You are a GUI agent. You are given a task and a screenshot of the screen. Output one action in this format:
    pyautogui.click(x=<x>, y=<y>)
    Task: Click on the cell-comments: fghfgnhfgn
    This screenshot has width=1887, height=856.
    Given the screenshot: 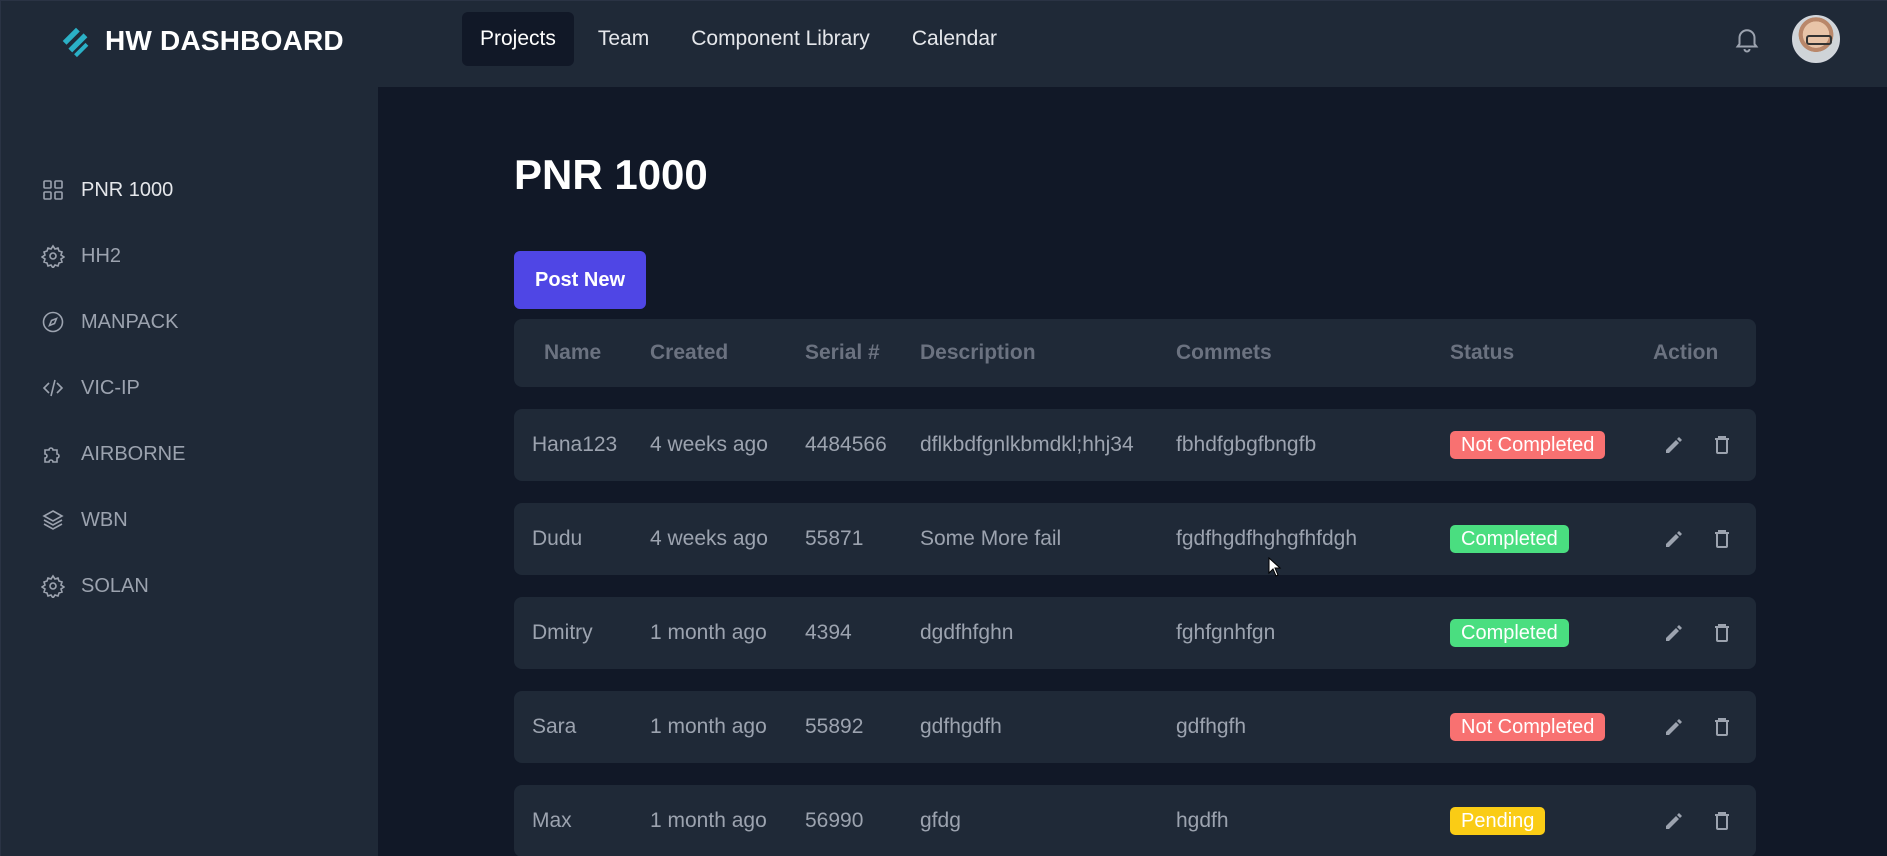 What is the action you would take?
    pyautogui.click(x=1226, y=632)
    